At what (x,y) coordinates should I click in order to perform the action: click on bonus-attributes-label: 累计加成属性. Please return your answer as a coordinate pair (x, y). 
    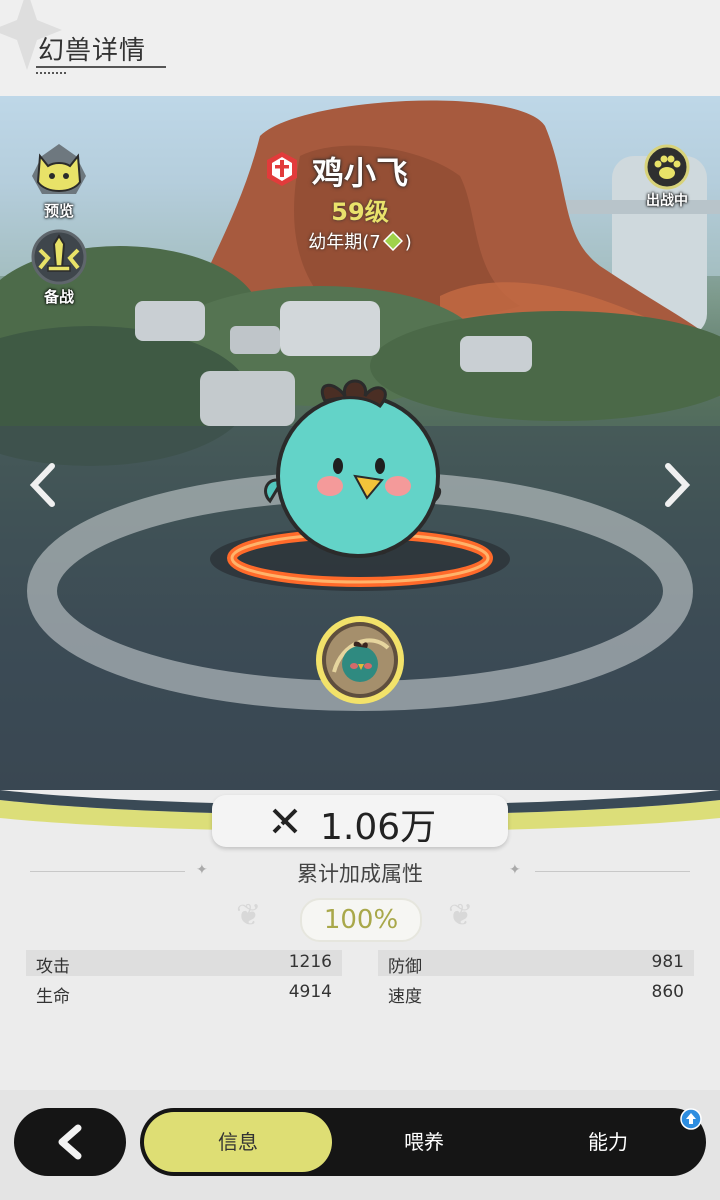
    Looking at the image, I should click on (360, 874).